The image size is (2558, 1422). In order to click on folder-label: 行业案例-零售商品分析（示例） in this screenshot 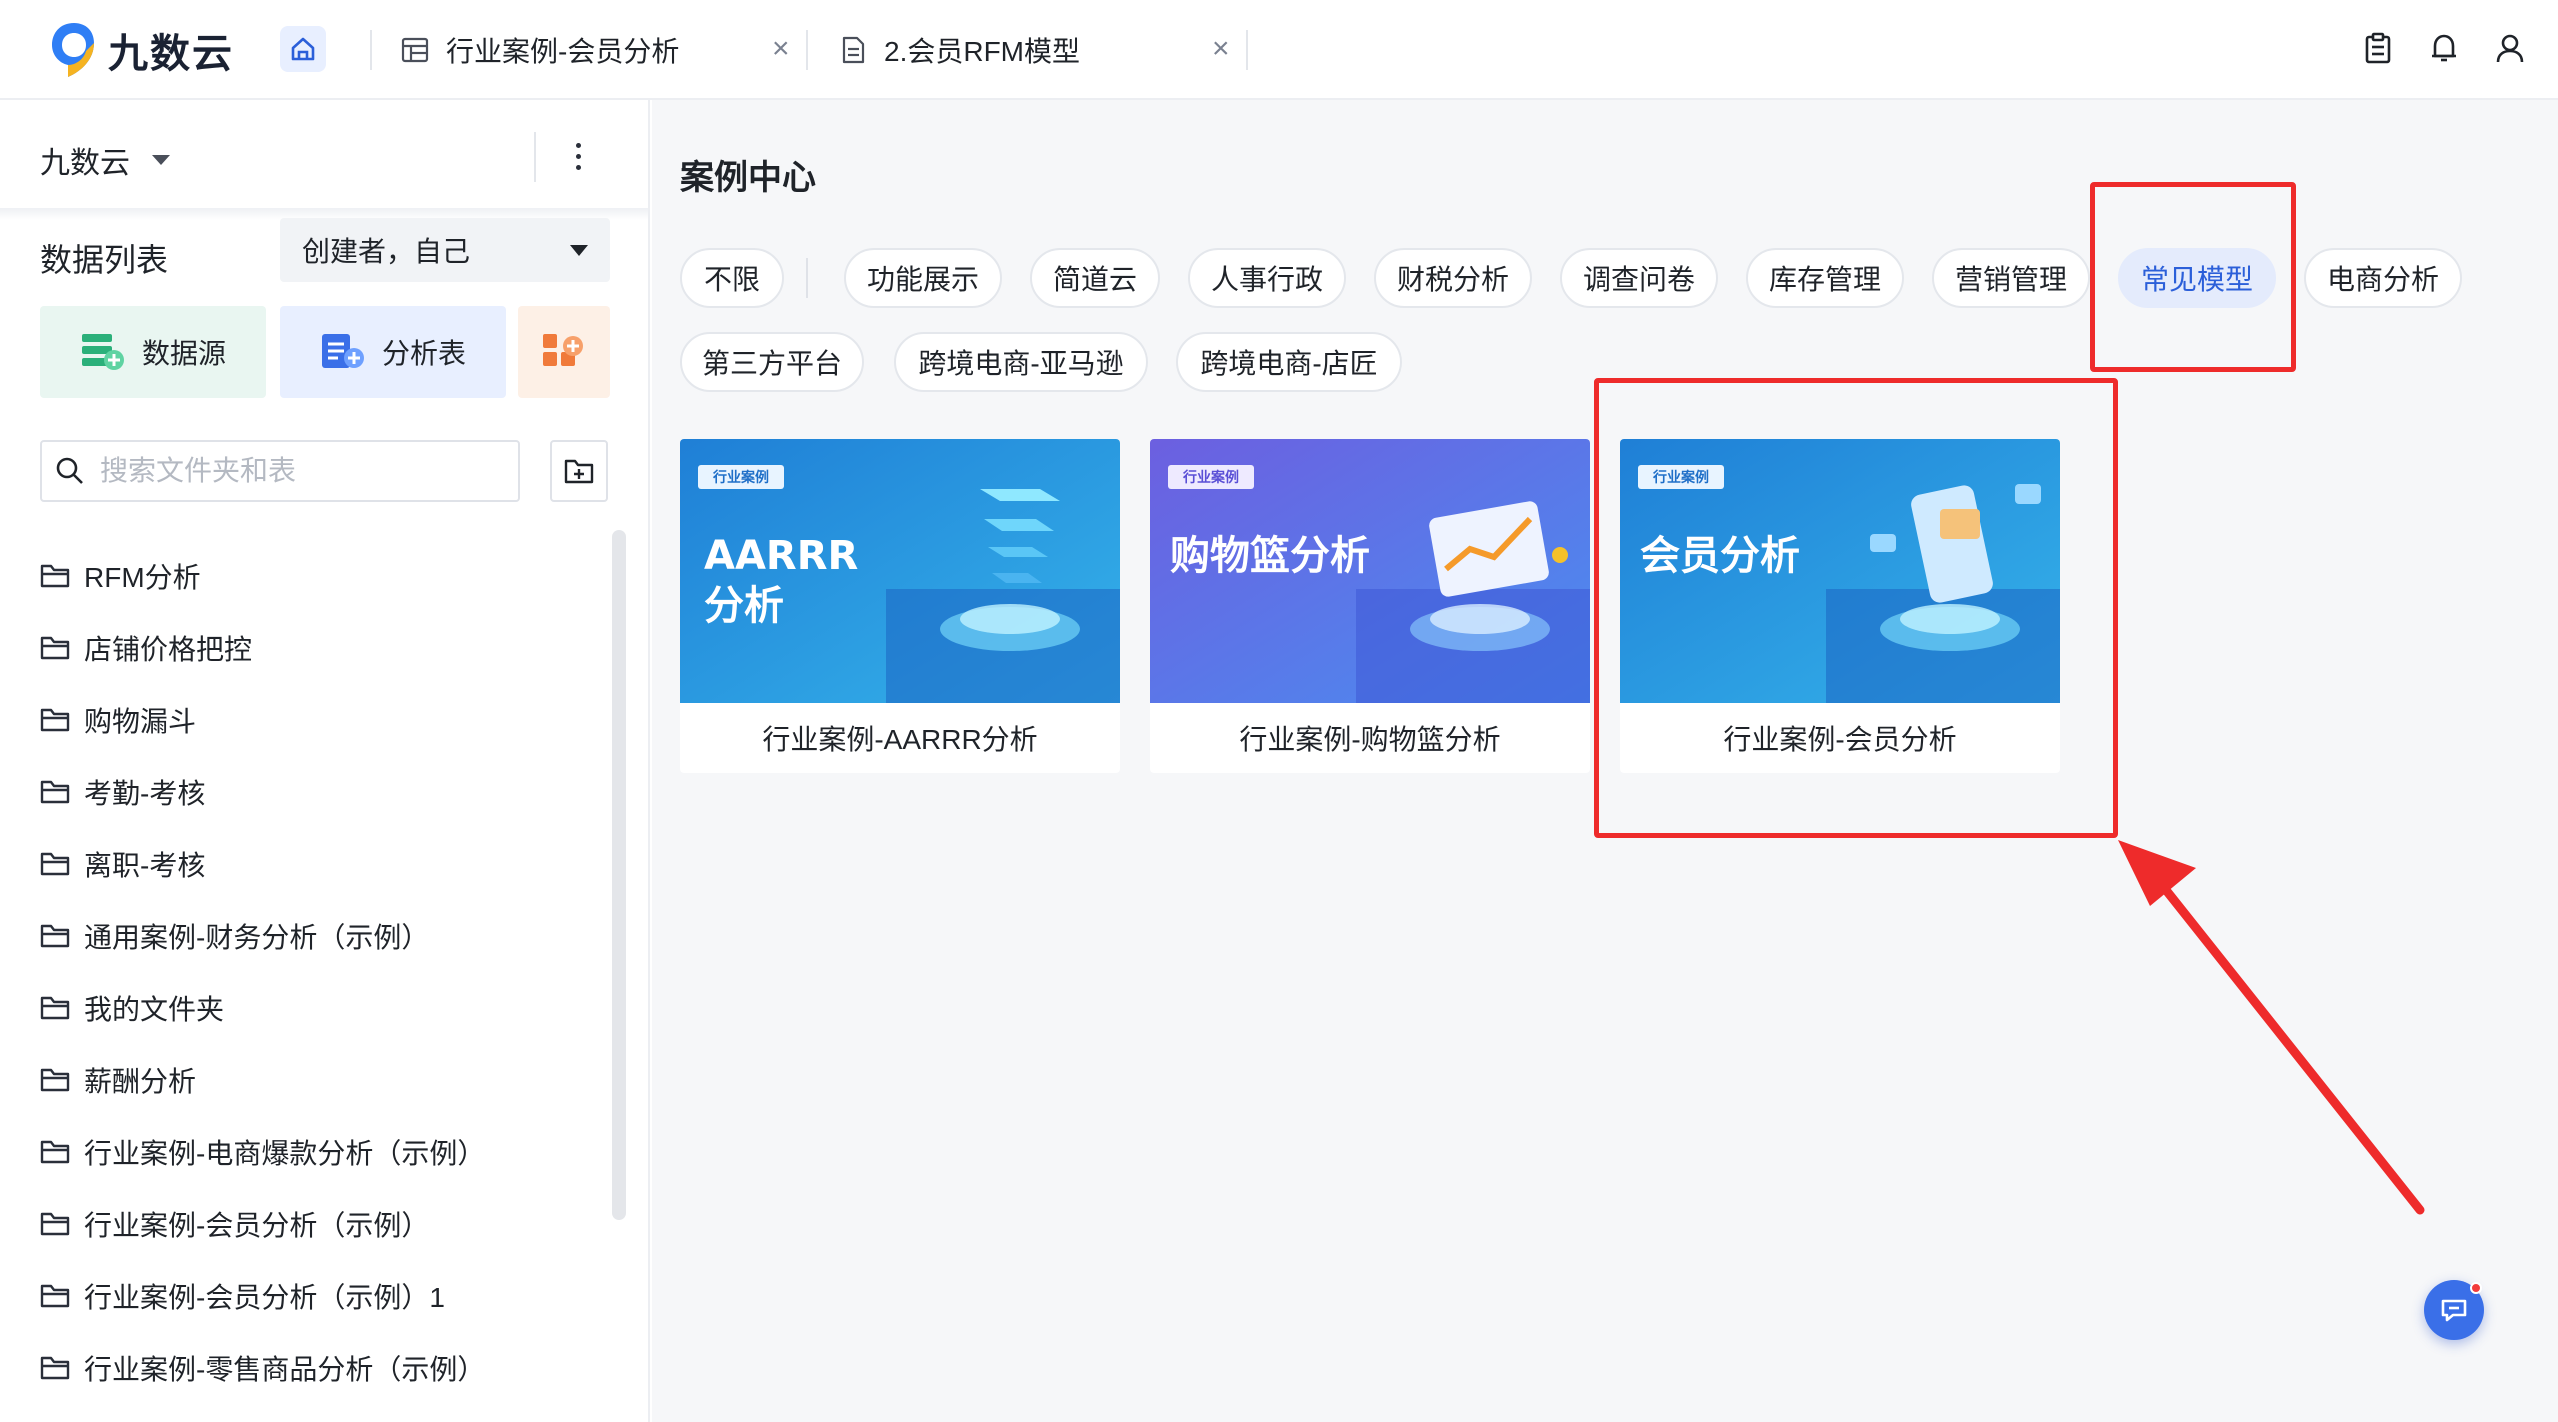, I will do `click(285, 1369)`.